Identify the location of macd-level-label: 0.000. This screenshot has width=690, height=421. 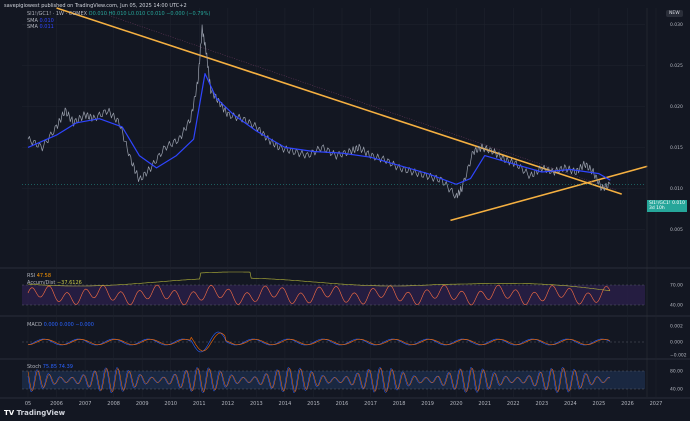
(676, 343).